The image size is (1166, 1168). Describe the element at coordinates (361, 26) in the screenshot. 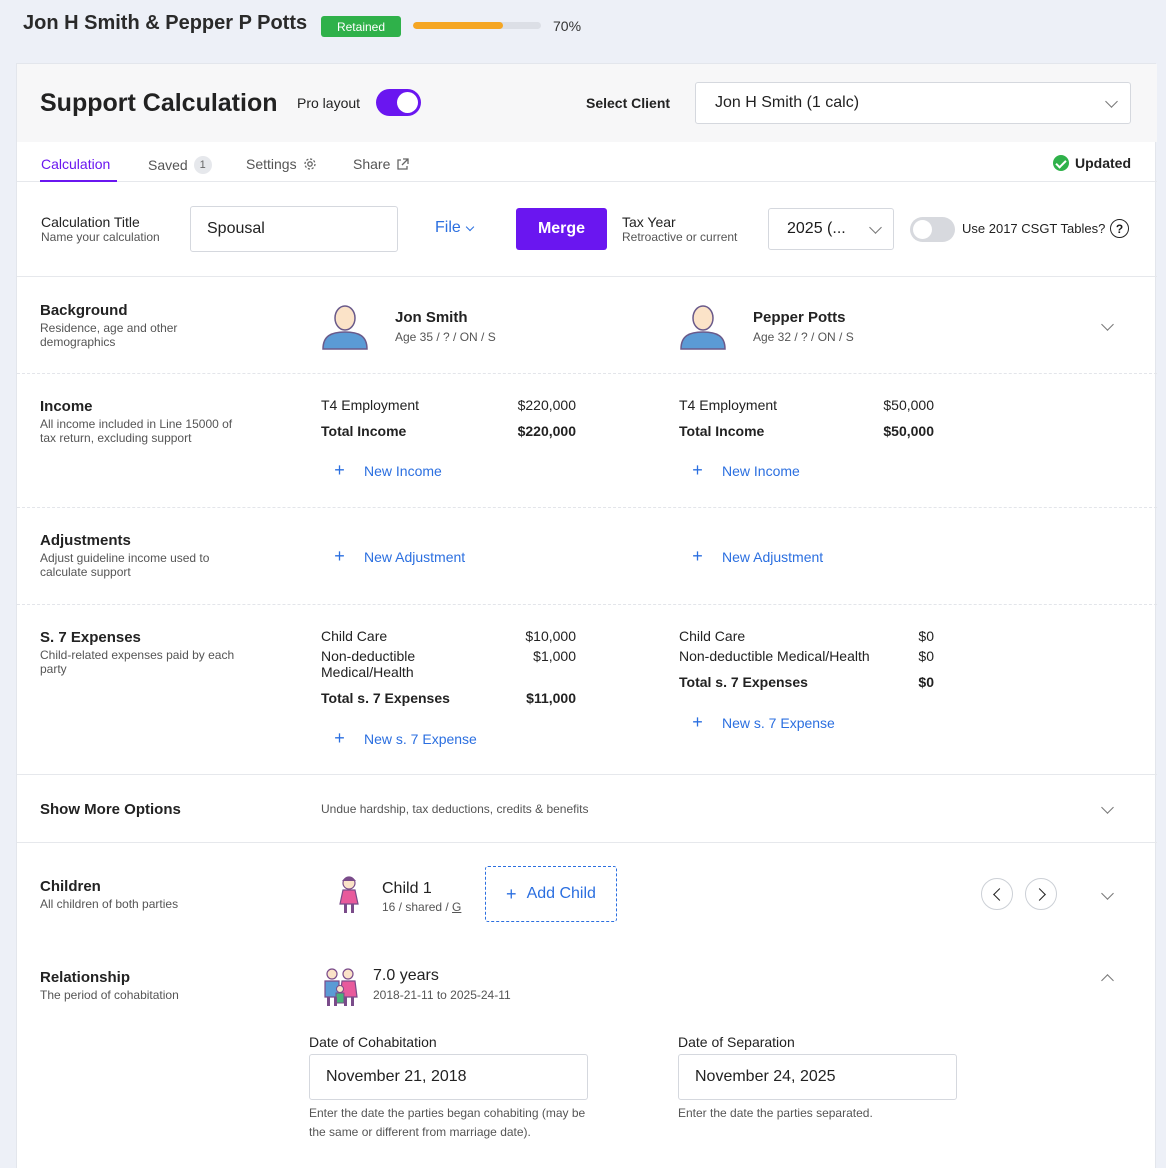

I see `status-badge: Retained` at that location.